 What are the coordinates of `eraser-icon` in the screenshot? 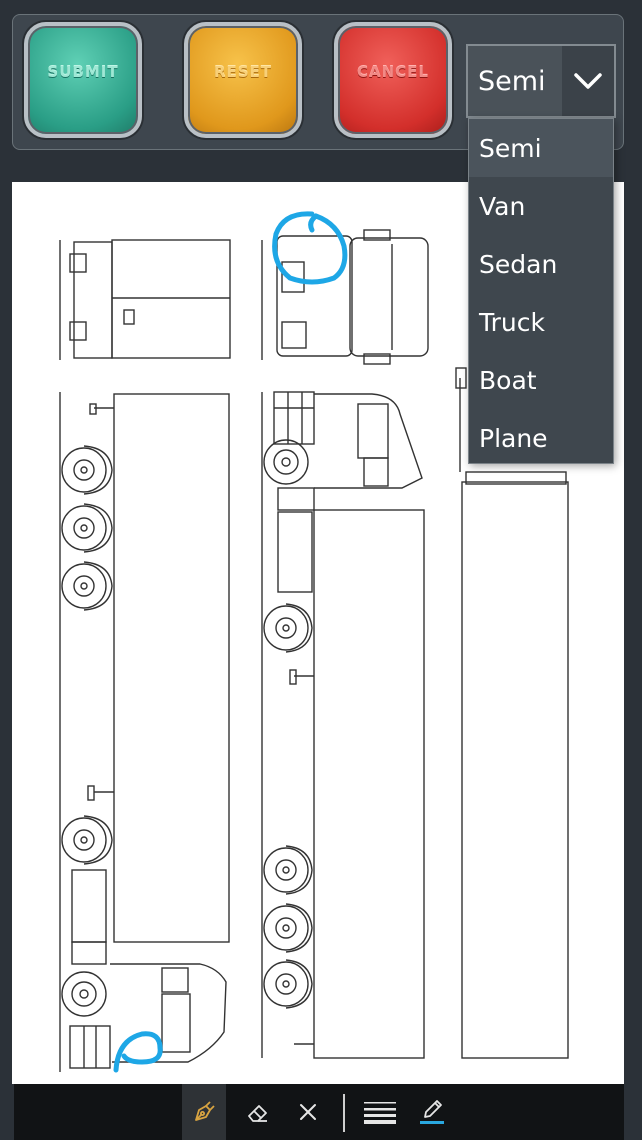 It's located at (258, 1112).